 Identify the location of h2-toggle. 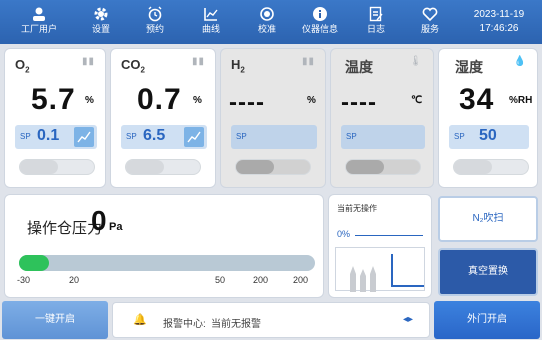
(273, 167).